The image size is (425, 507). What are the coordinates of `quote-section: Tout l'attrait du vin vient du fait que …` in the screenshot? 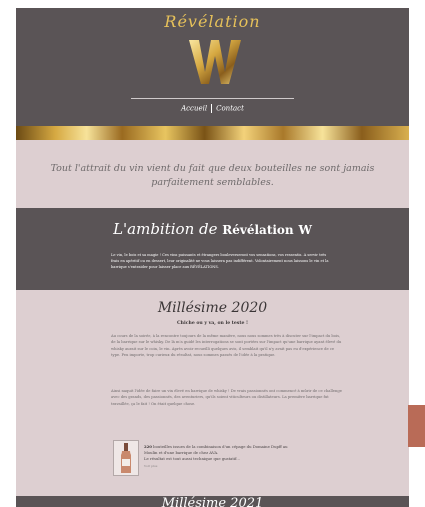 It's located at (212, 174).